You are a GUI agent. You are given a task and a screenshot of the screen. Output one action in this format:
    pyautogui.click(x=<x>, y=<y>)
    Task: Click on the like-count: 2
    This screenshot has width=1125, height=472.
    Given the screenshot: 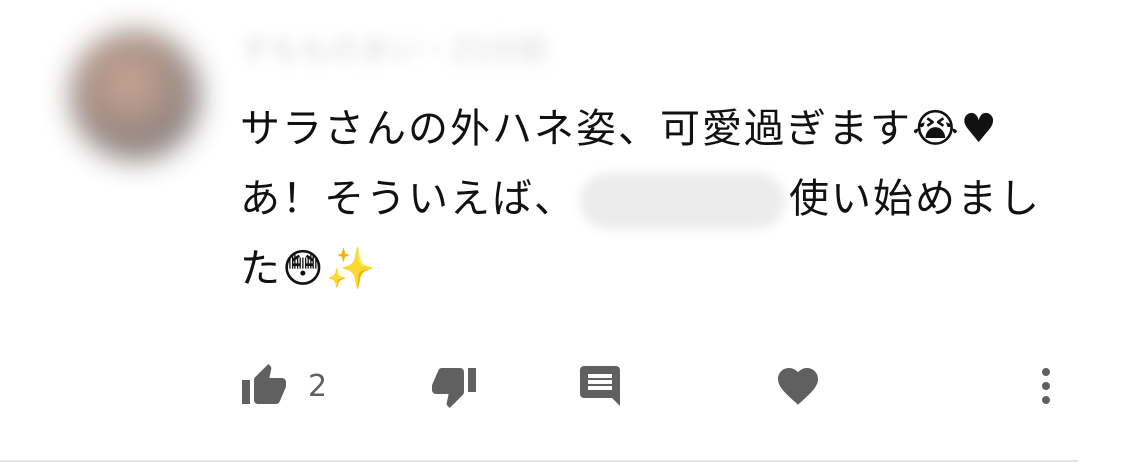 What is the action you would take?
    pyautogui.click(x=318, y=386)
    